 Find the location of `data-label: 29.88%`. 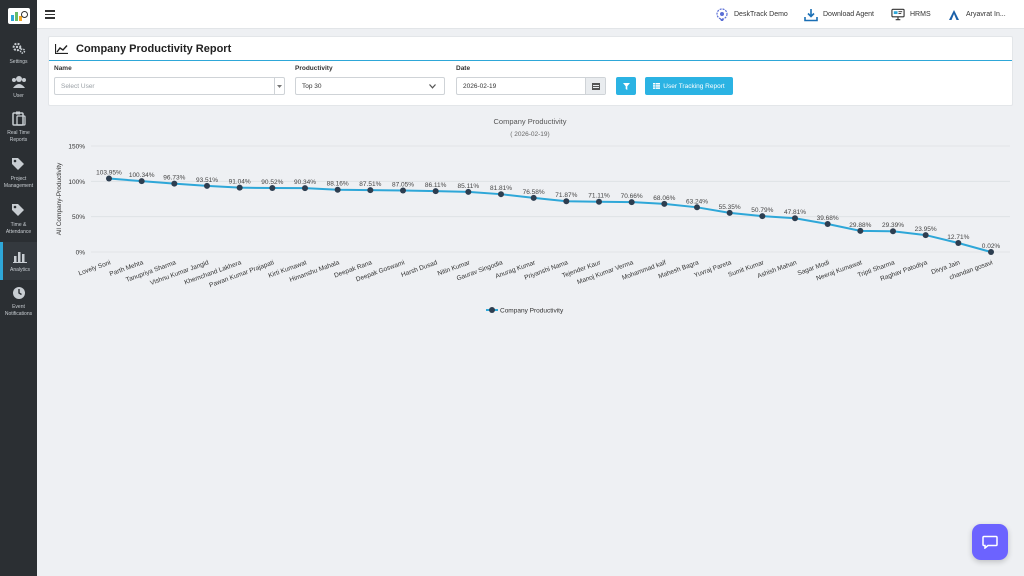

data-label: 29.88% is located at coordinates (860, 225).